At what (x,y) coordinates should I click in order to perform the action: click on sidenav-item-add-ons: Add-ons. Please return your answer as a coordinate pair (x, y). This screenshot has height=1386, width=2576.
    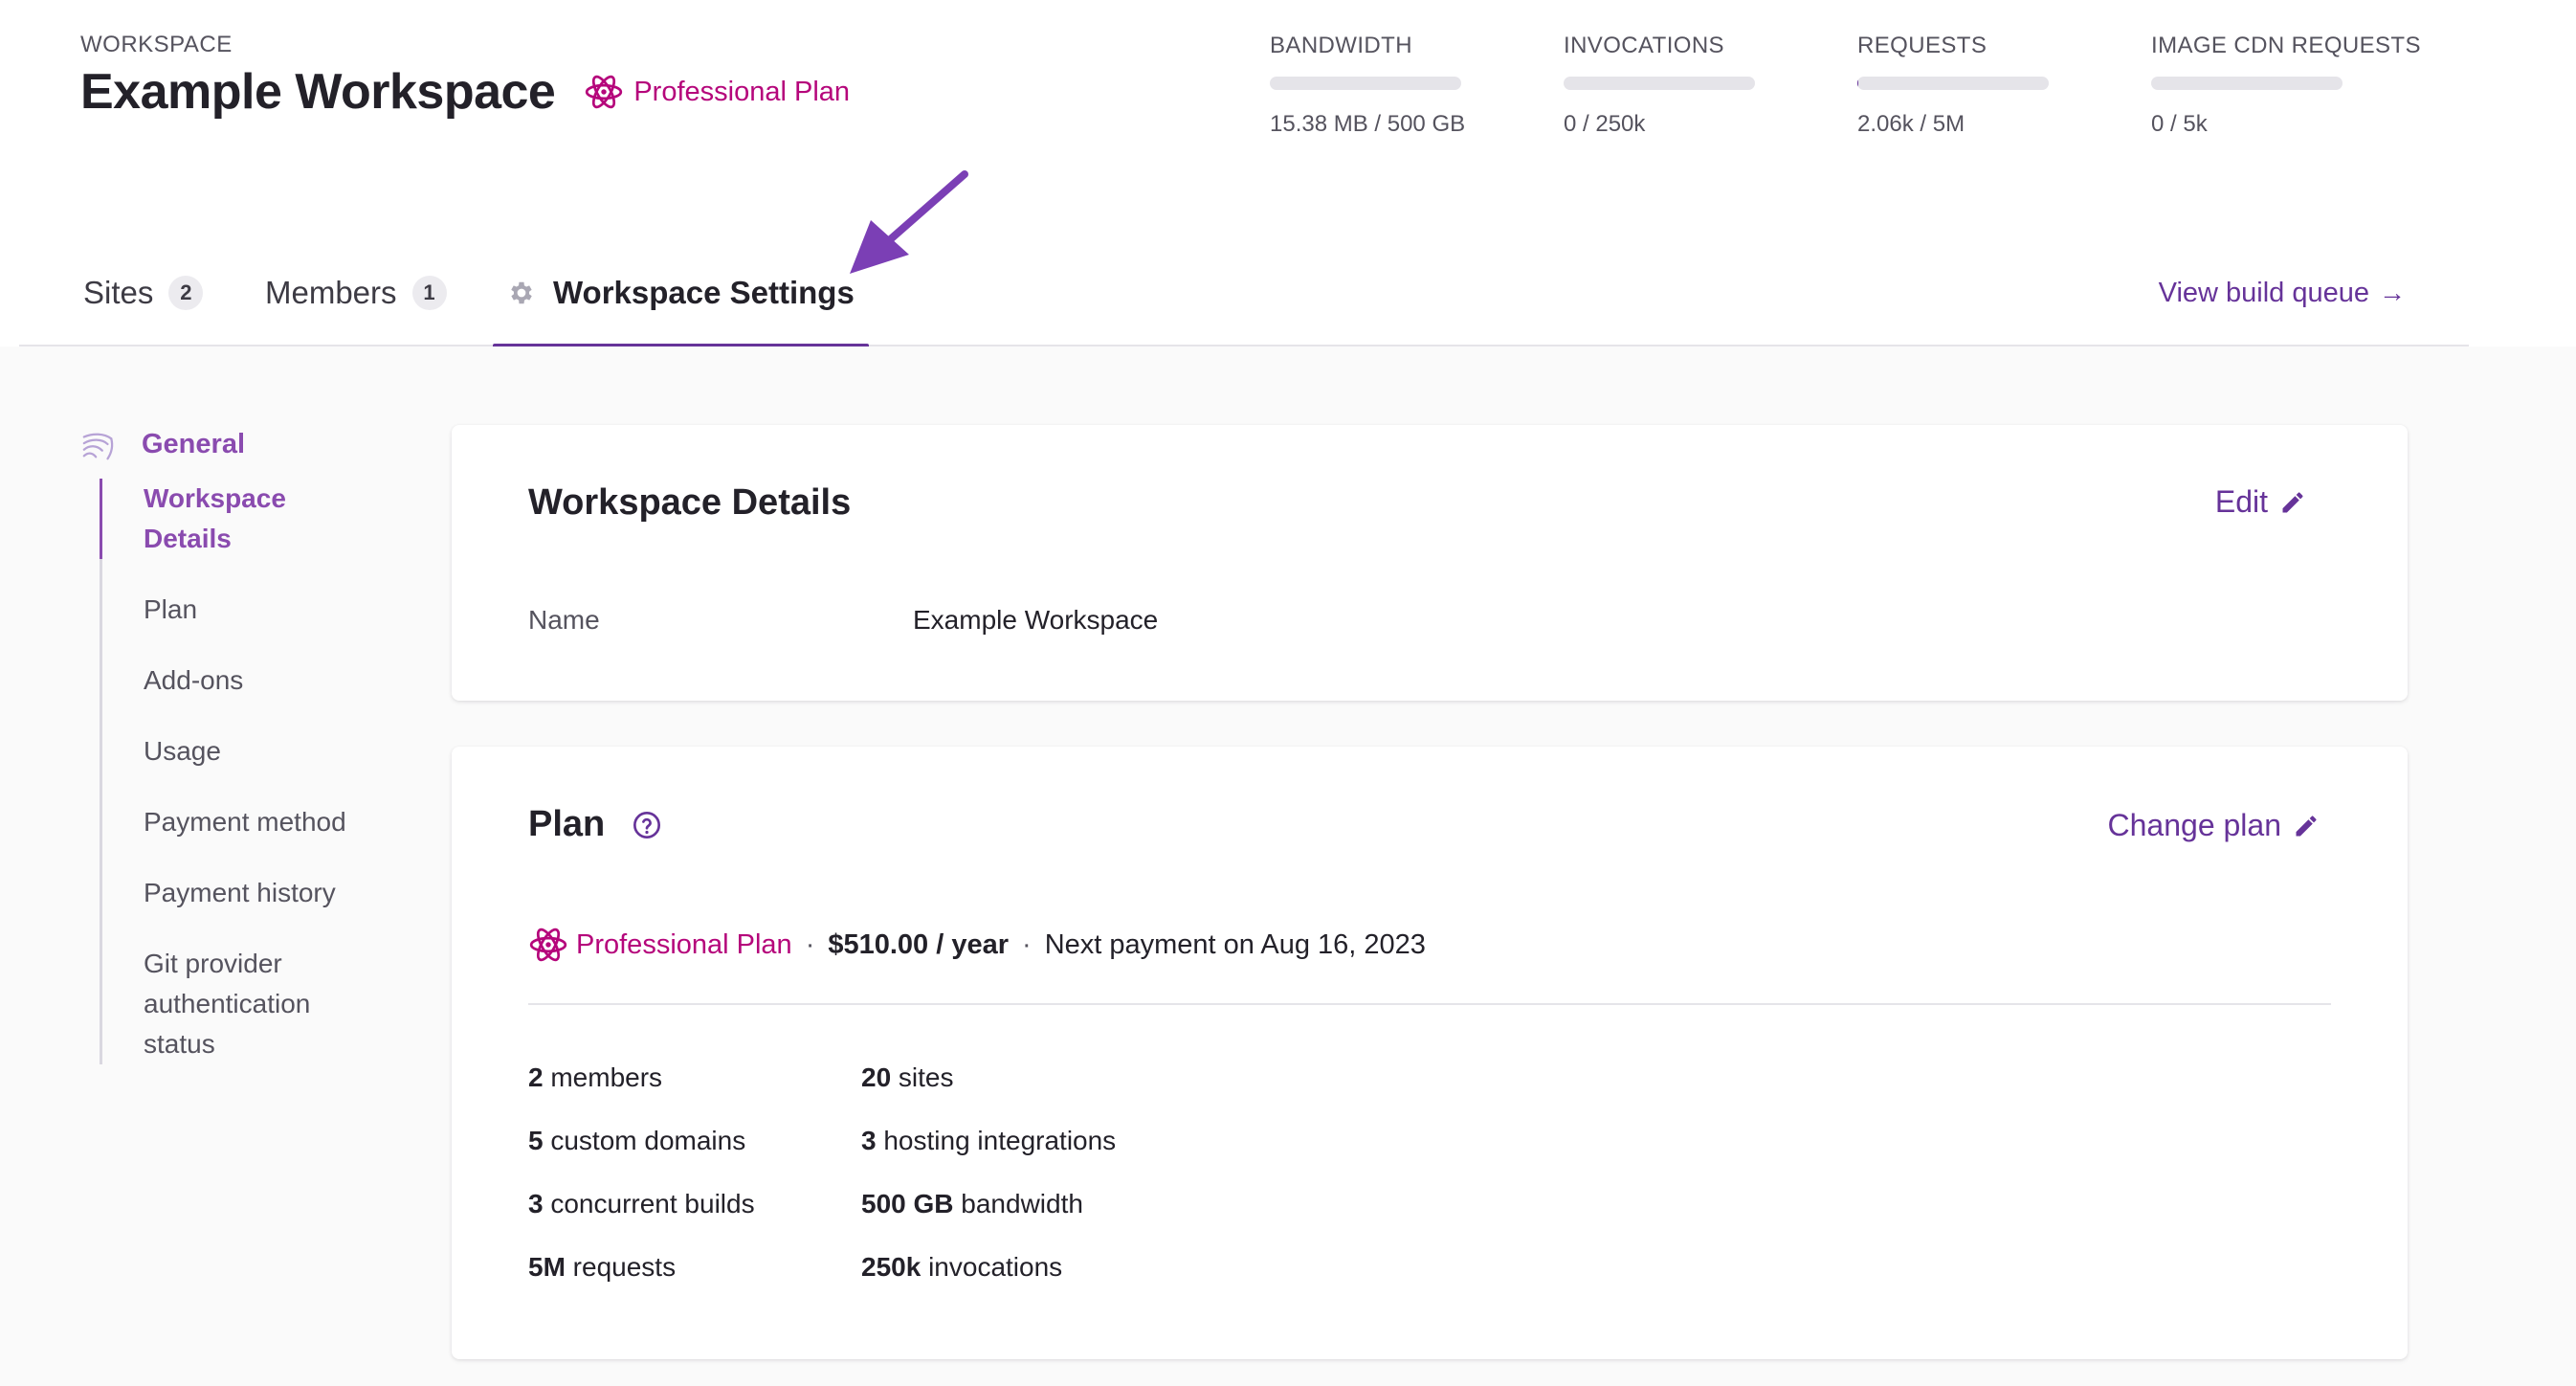
    Looking at the image, I should click on (254, 680).